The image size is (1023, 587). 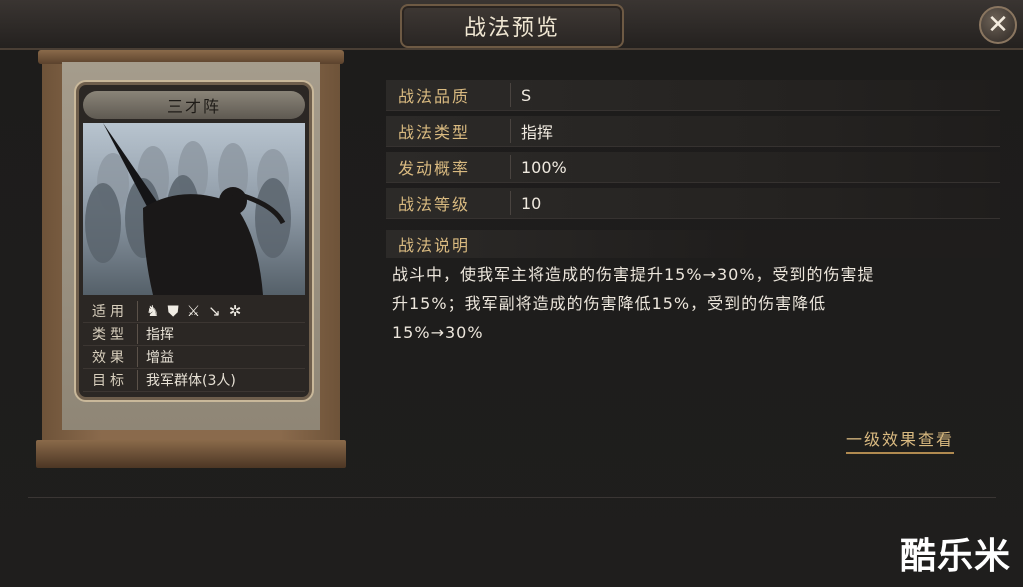 I want to click on warrior-art, so click(x=188, y=209).